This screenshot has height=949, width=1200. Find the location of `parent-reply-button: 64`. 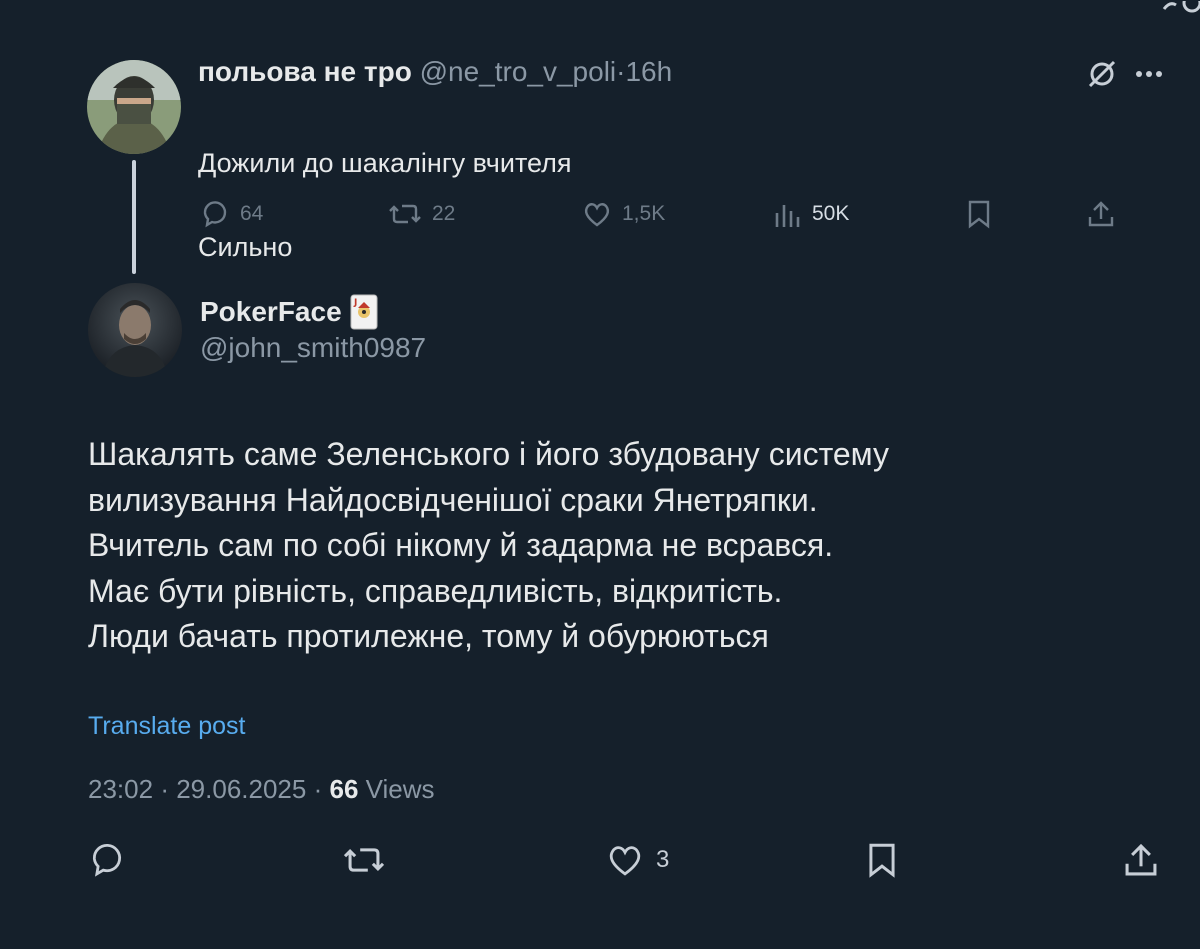

parent-reply-button: 64 is located at coordinates (231, 214).